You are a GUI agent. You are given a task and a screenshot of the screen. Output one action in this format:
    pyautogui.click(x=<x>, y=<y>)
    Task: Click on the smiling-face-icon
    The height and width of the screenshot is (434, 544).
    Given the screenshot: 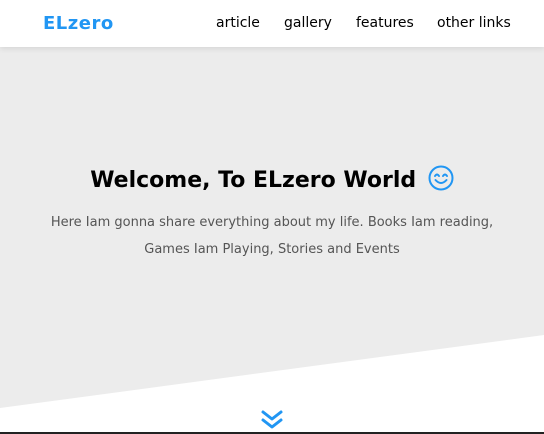 What is the action you would take?
    pyautogui.click(x=441, y=181)
    